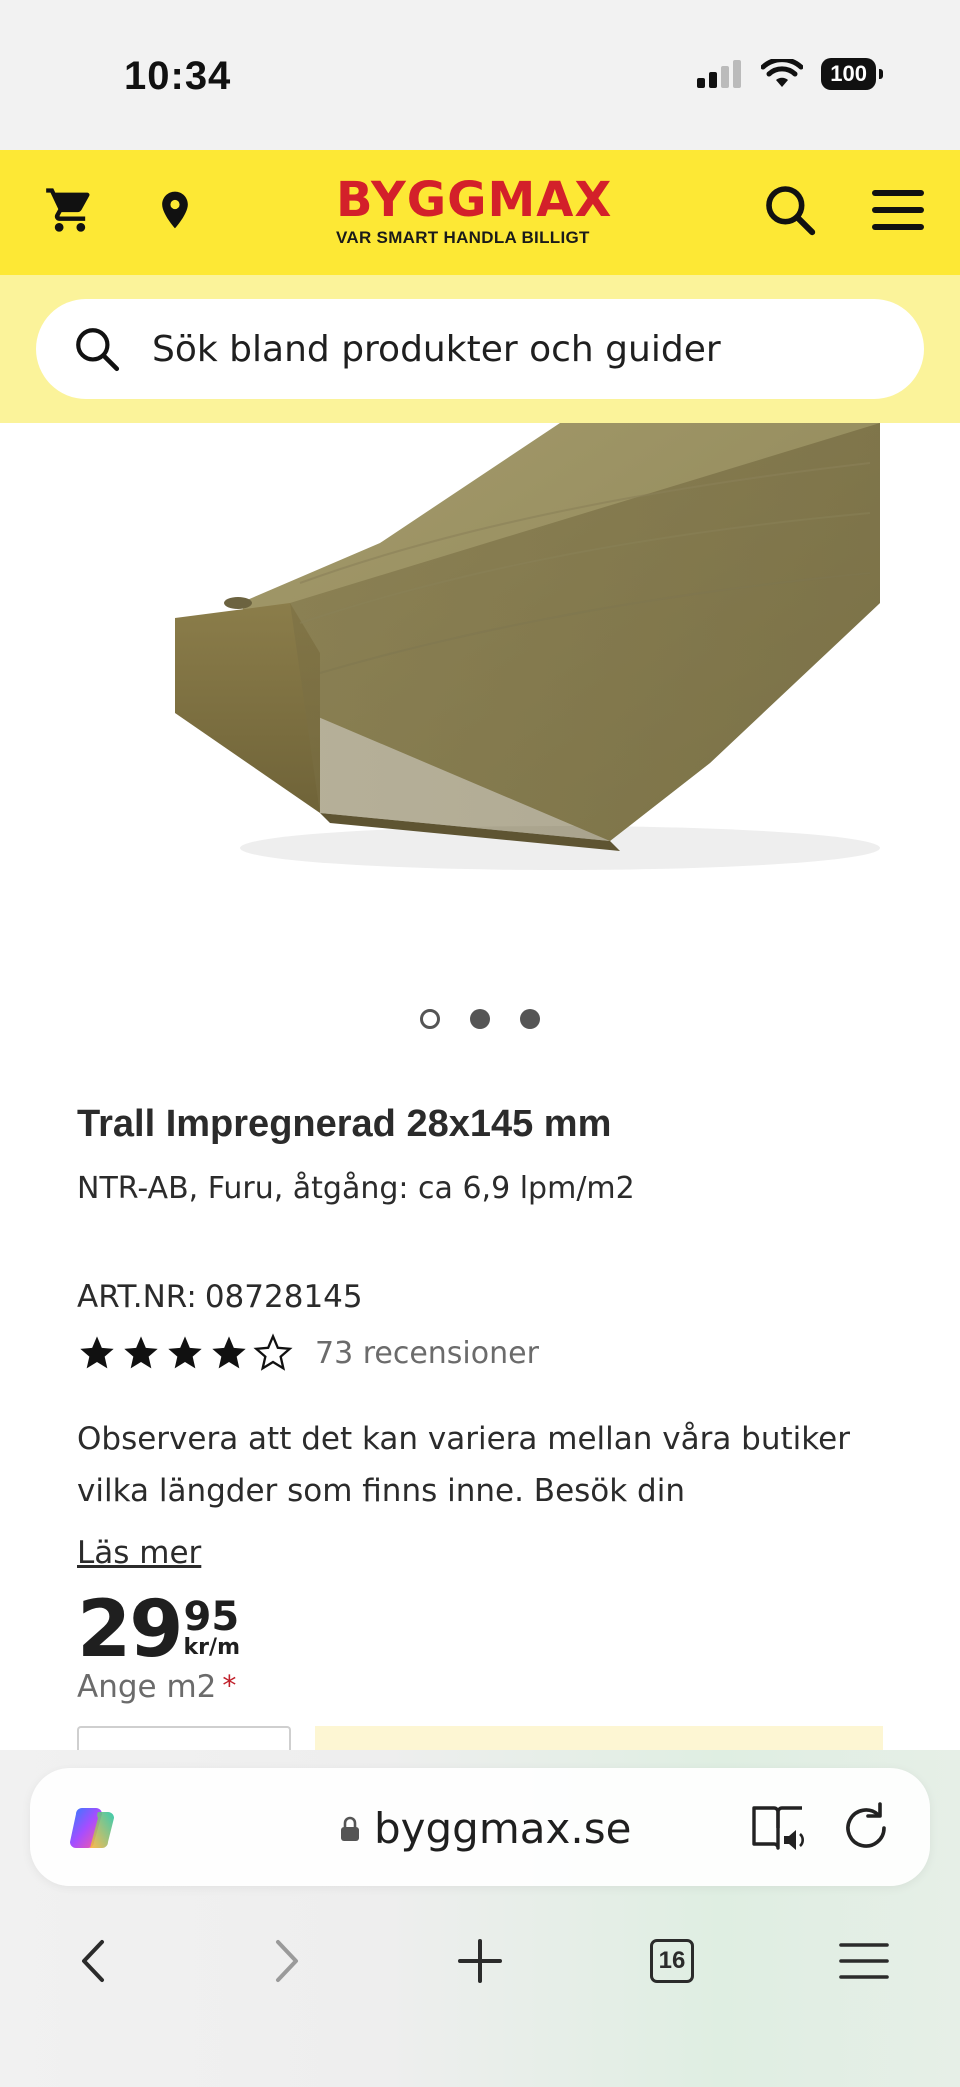  I want to click on forward-button, so click(287, 1961).